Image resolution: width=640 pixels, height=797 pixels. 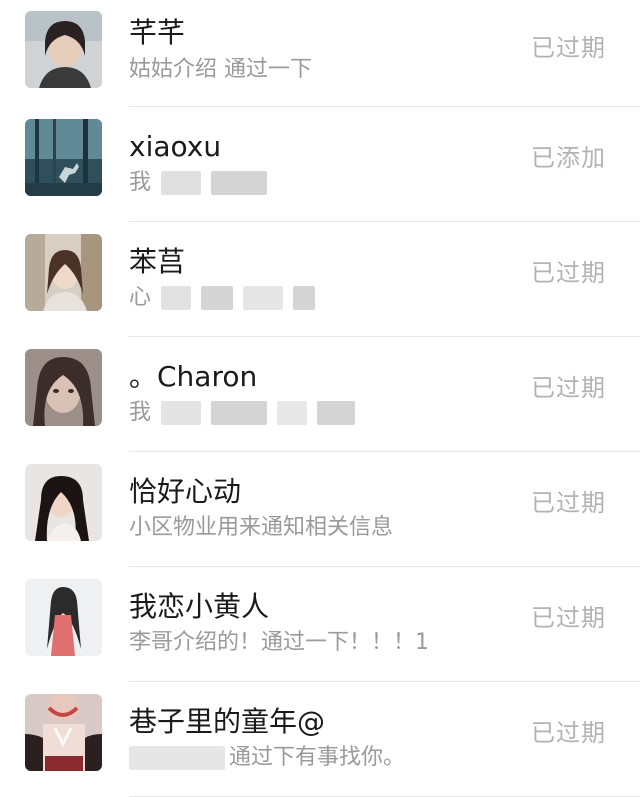 I want to click on request-message-text: 通过下有事找你。, so click(x=317, y=757).